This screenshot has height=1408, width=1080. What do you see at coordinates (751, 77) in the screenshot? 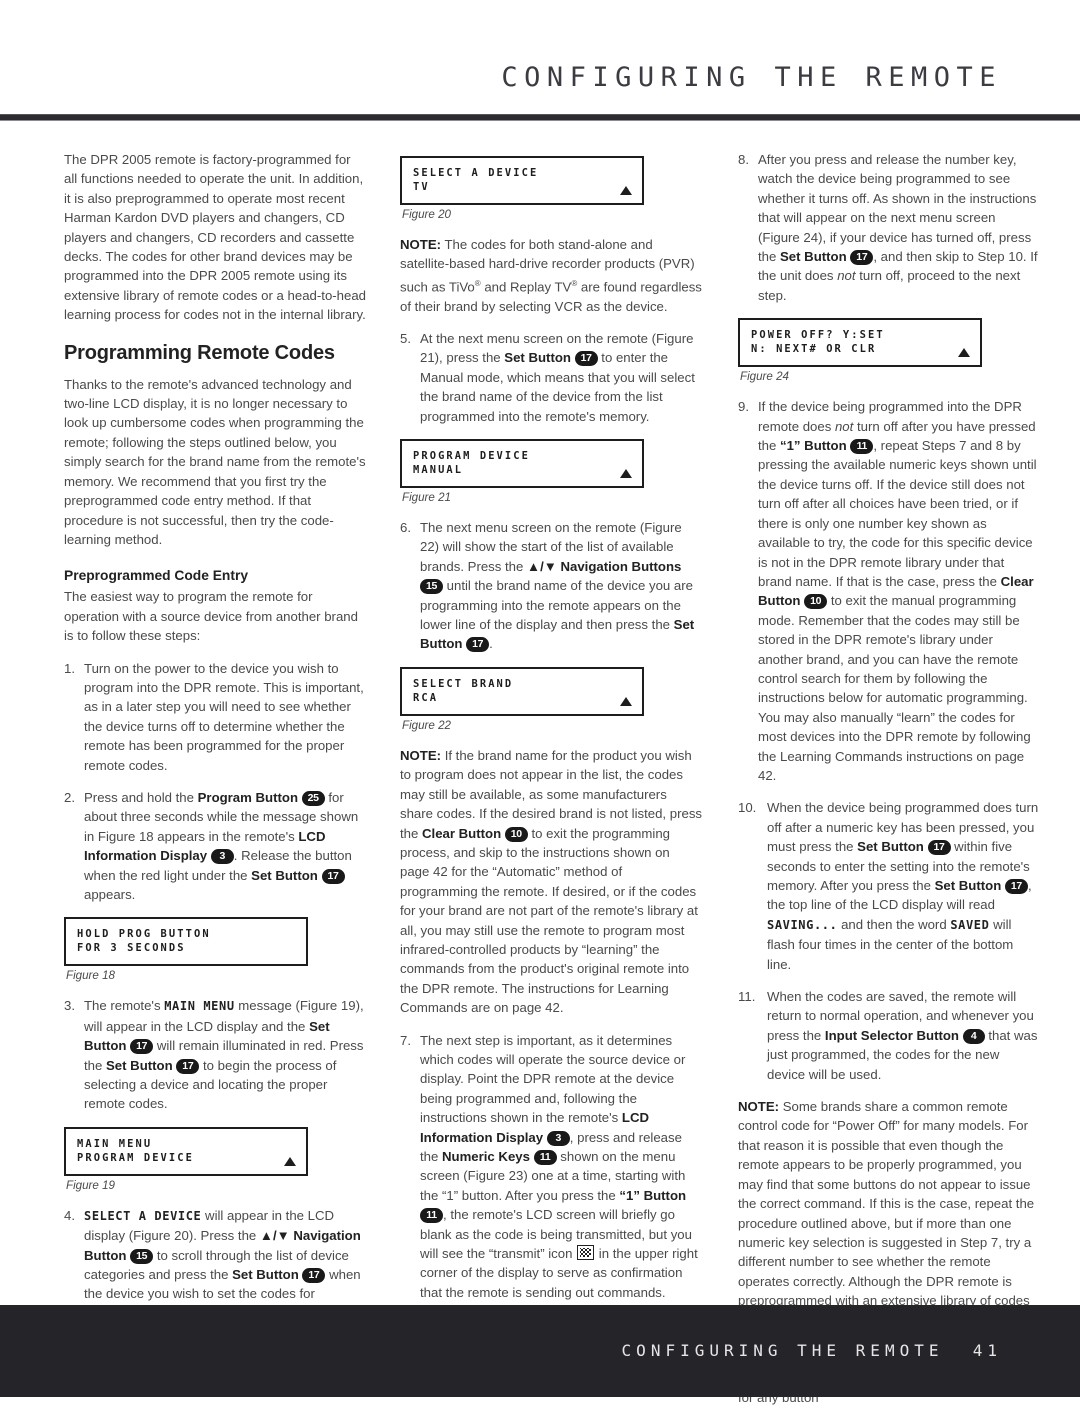
I see `page-title: CONFIGURING THE REMOTE` at bounding box center [751, 77].